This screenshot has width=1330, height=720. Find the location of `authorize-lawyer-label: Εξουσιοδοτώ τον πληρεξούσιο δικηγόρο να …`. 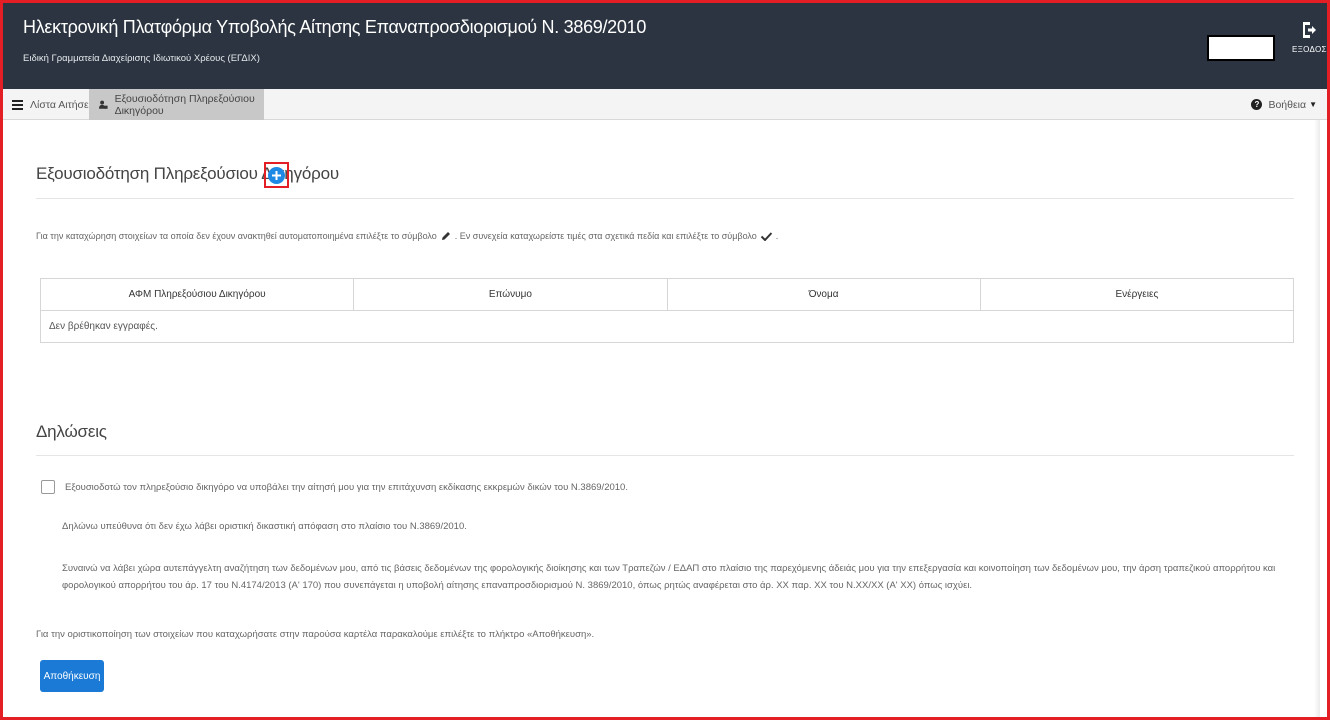

authorize-lawyer-label: Εξουσιοδοτώ τον πληρεξούσιο δικηγόρο να … is located at coordinates (346, 487).